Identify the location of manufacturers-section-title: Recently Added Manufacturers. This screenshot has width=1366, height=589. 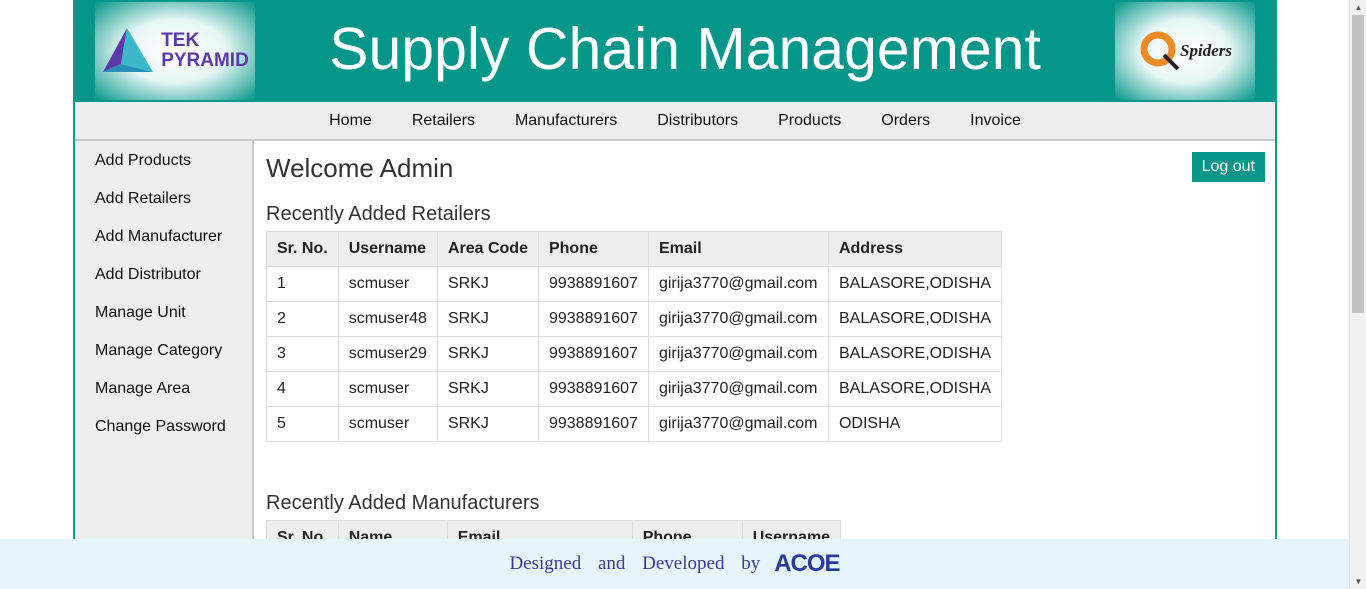
(403, 503).